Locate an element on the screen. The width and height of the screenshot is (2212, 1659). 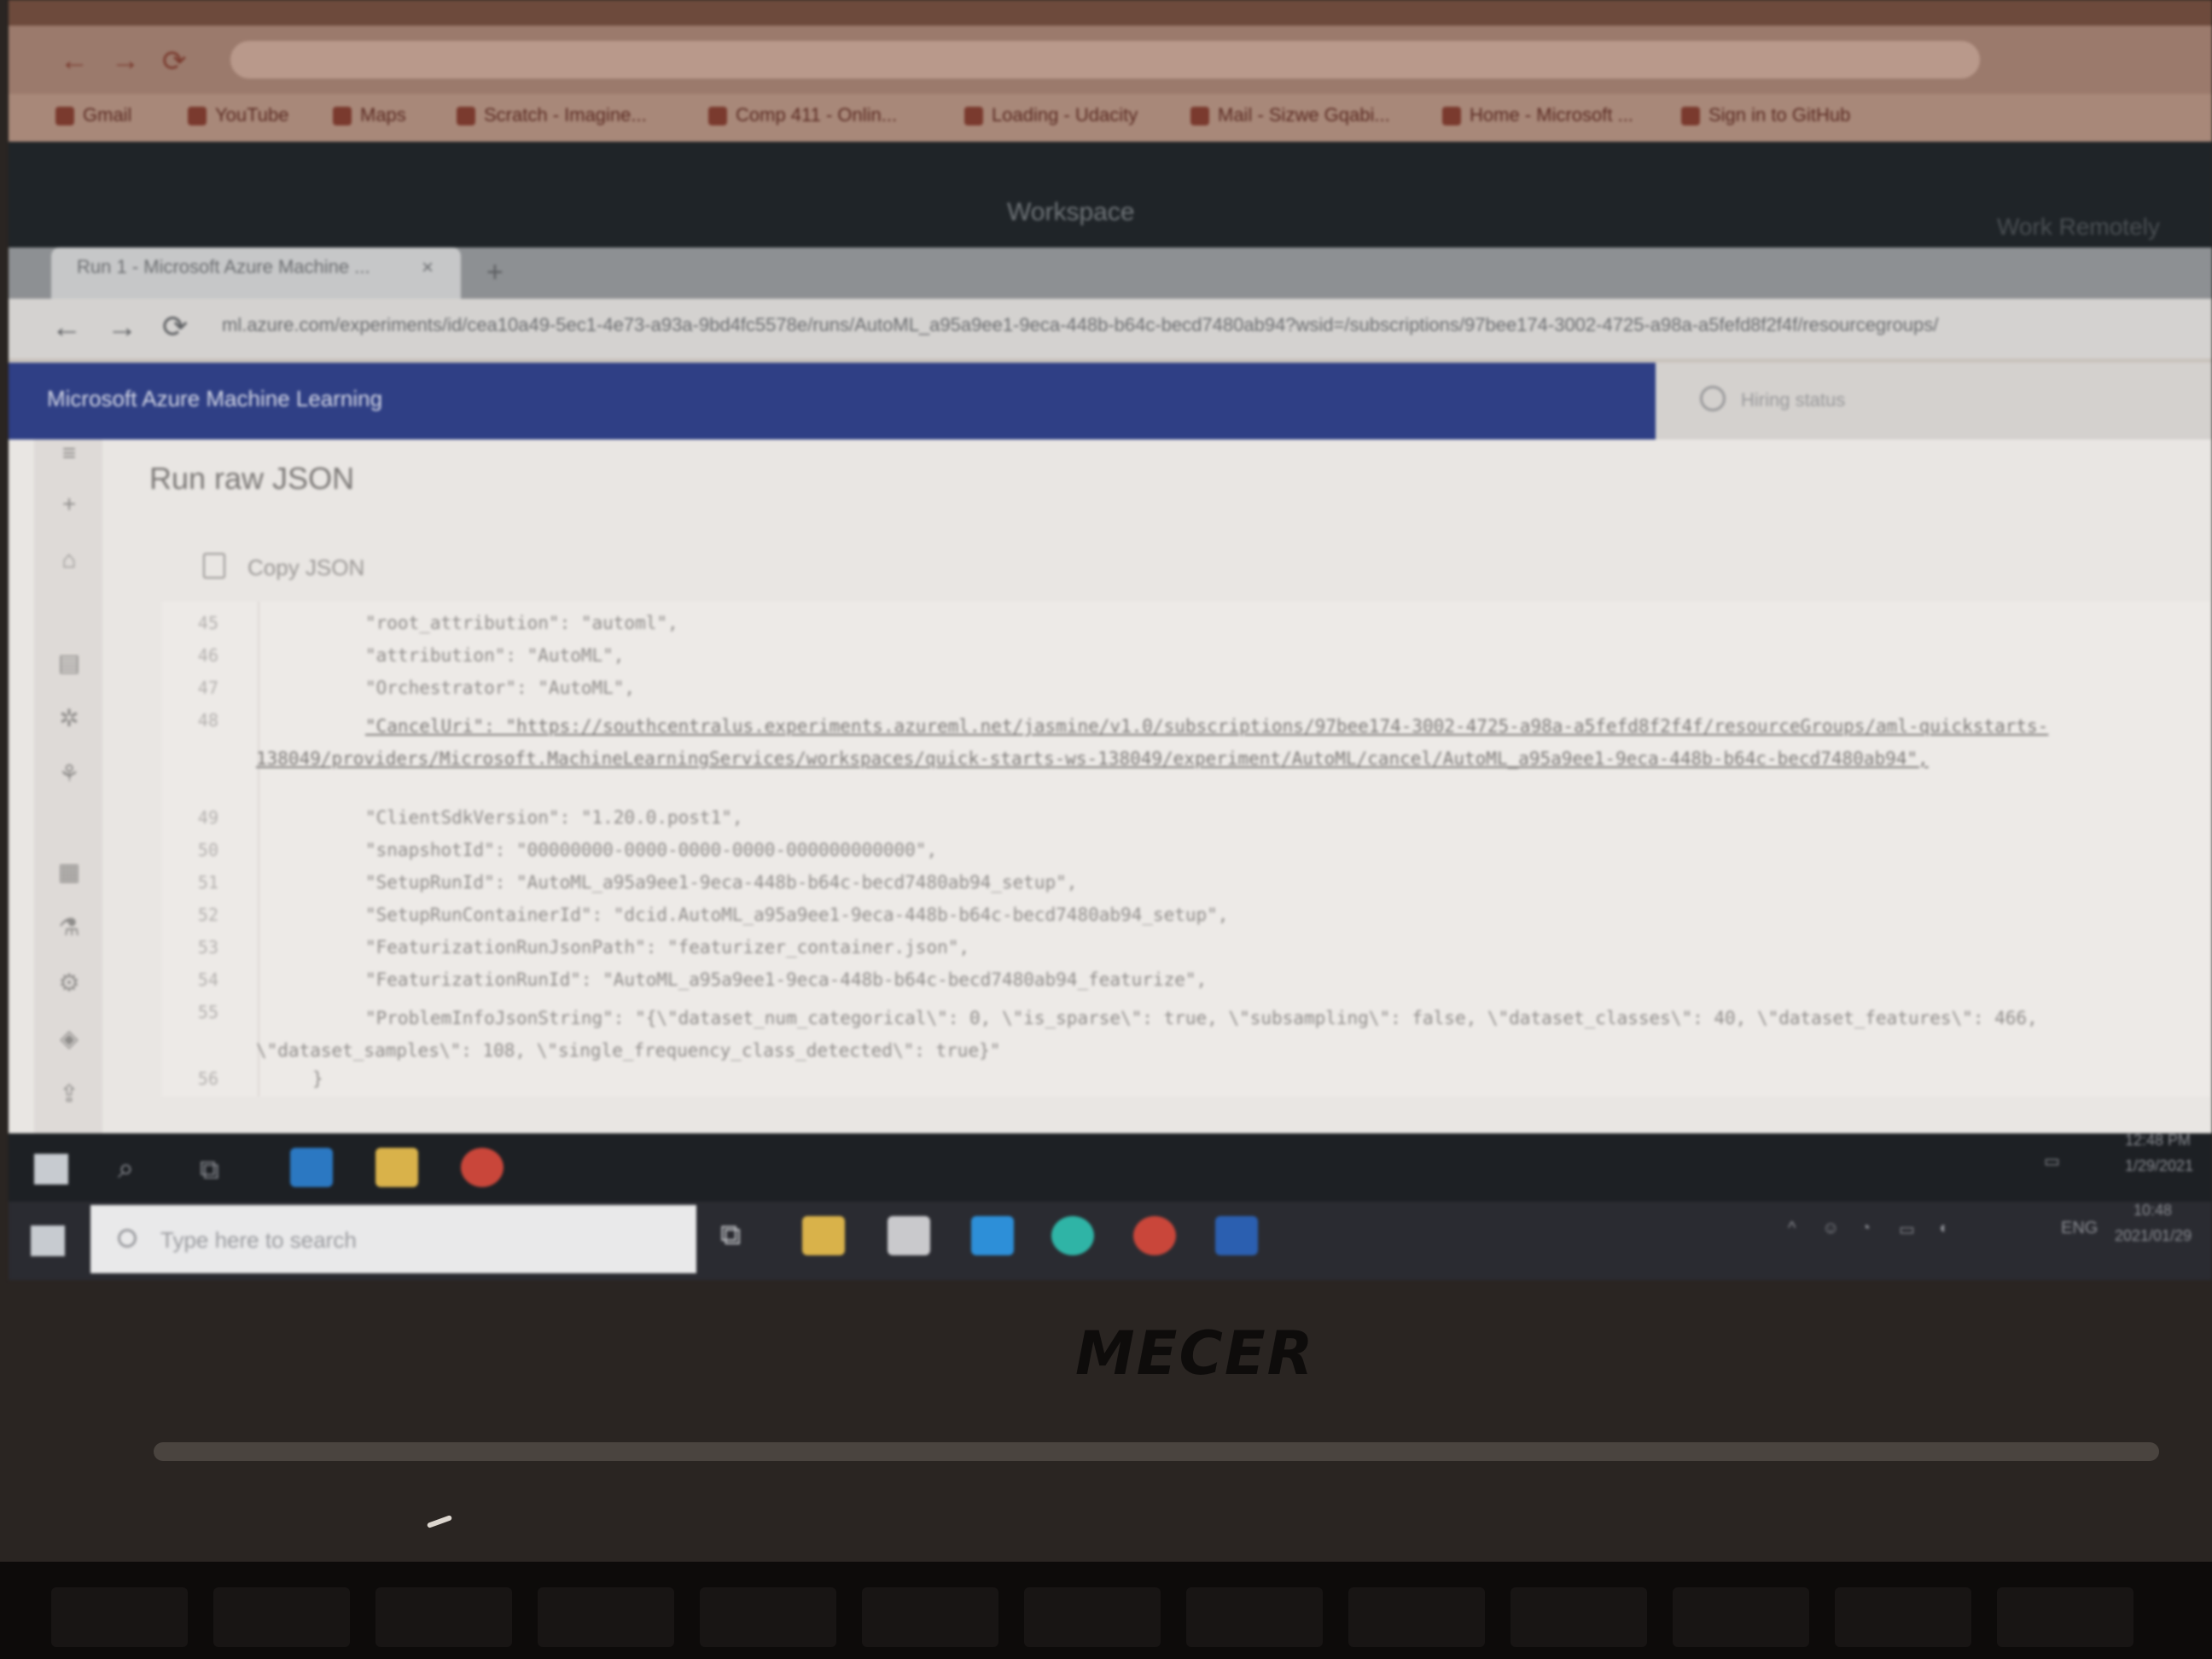
wifi-icon: ◔ is located at coordinates (1865, 1228).